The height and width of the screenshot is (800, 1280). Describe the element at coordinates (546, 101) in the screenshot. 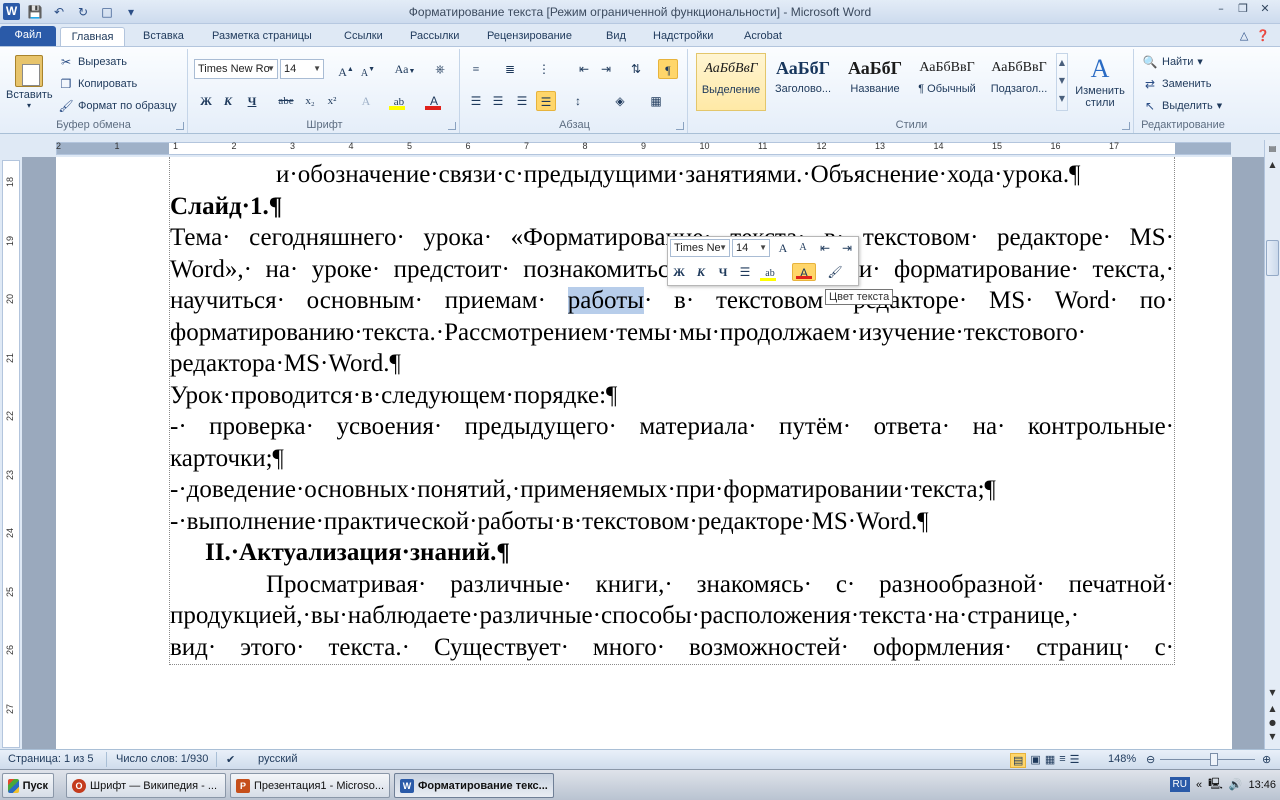

I see `justify-icon: ☰` at that location.